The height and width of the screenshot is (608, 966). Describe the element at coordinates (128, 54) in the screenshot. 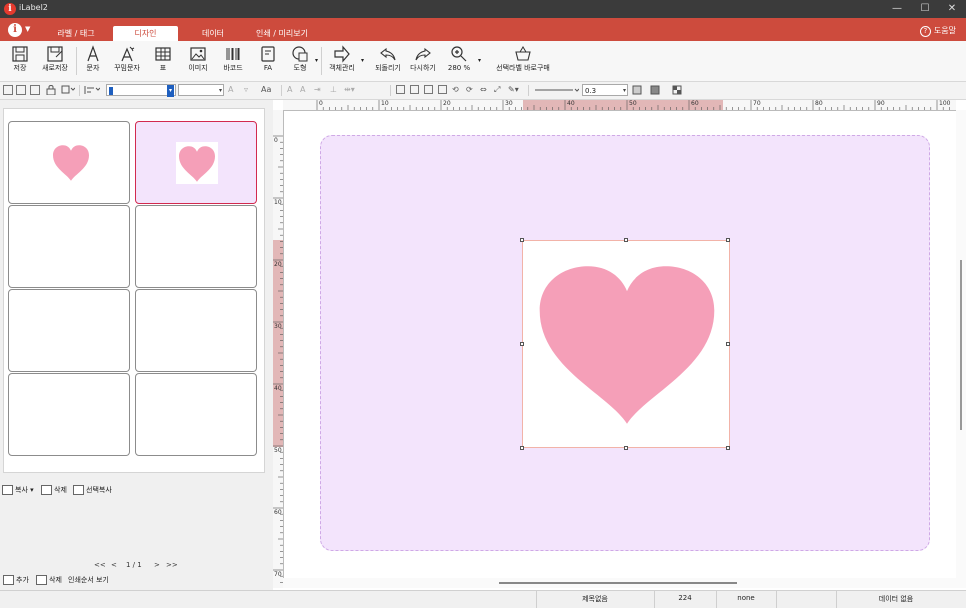

I see `fancy-text-icon` at that location.